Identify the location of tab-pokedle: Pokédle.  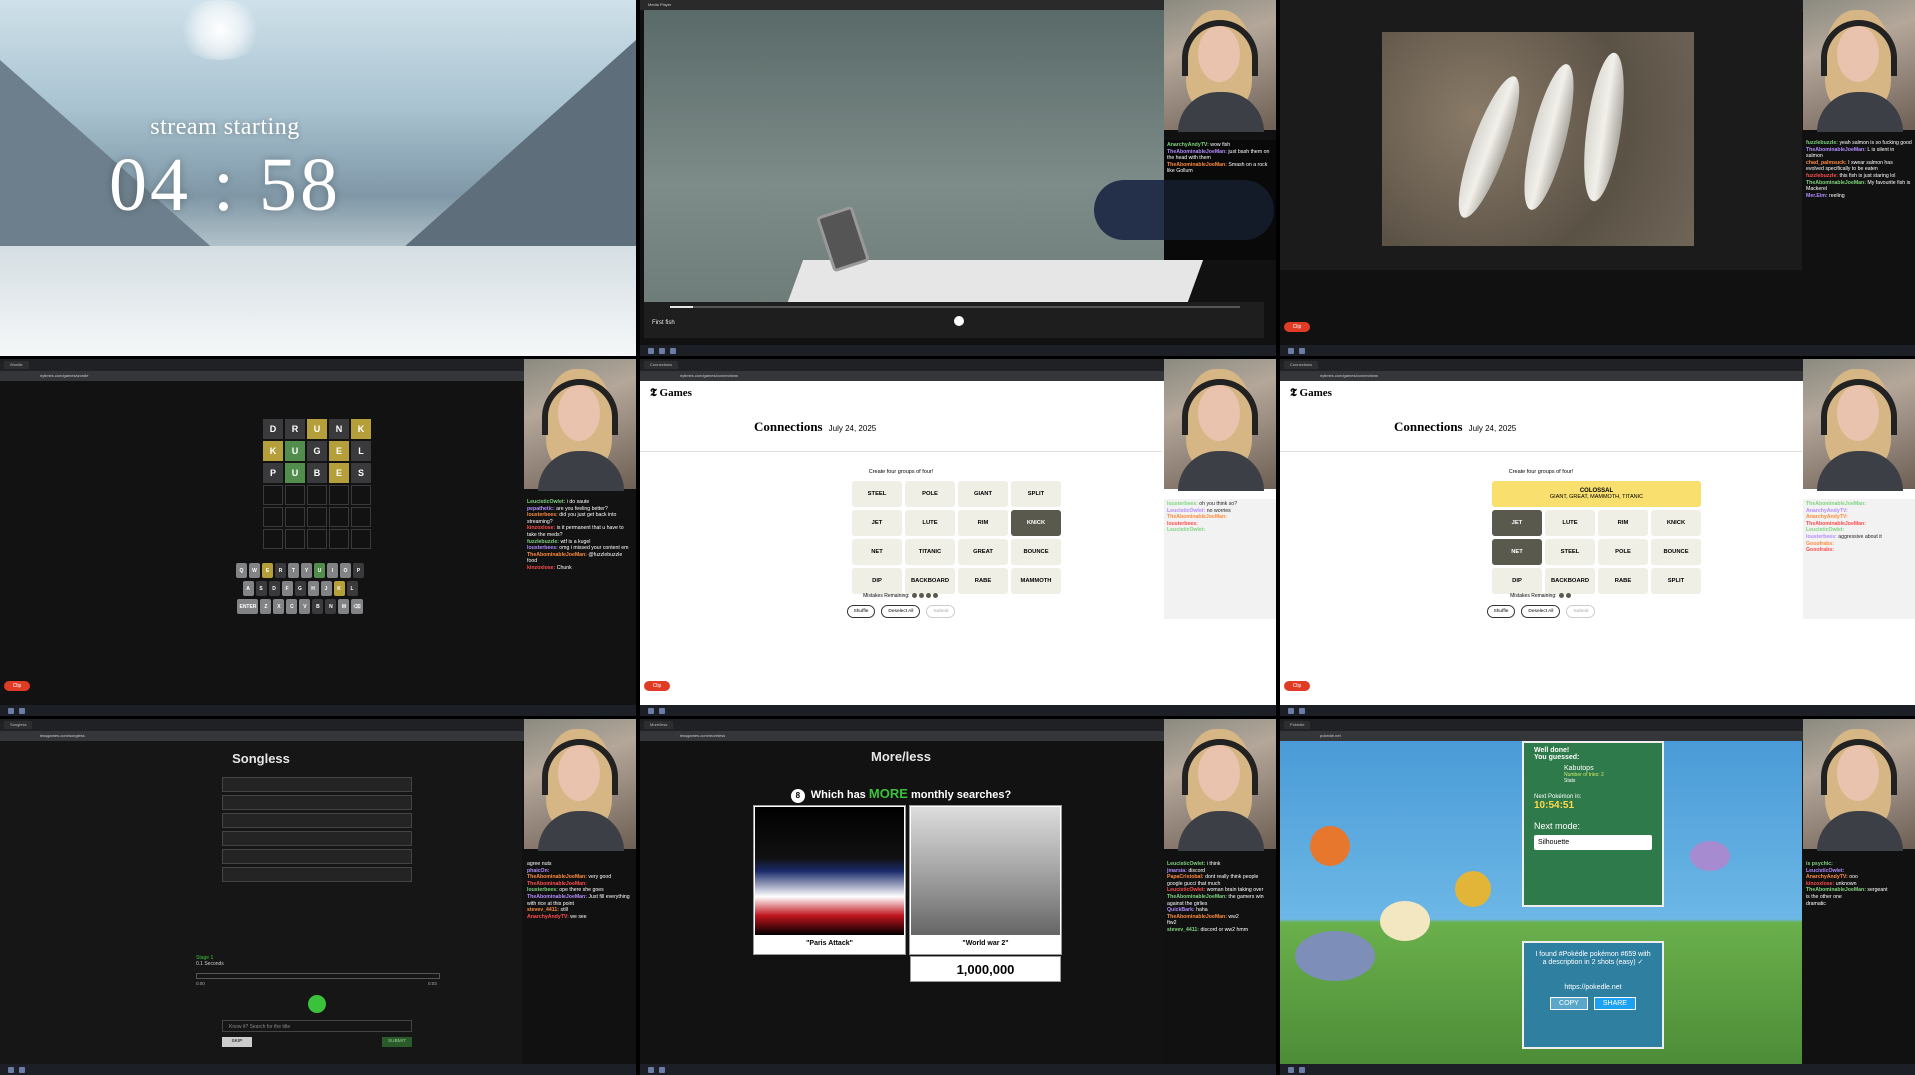
(1297, 725).